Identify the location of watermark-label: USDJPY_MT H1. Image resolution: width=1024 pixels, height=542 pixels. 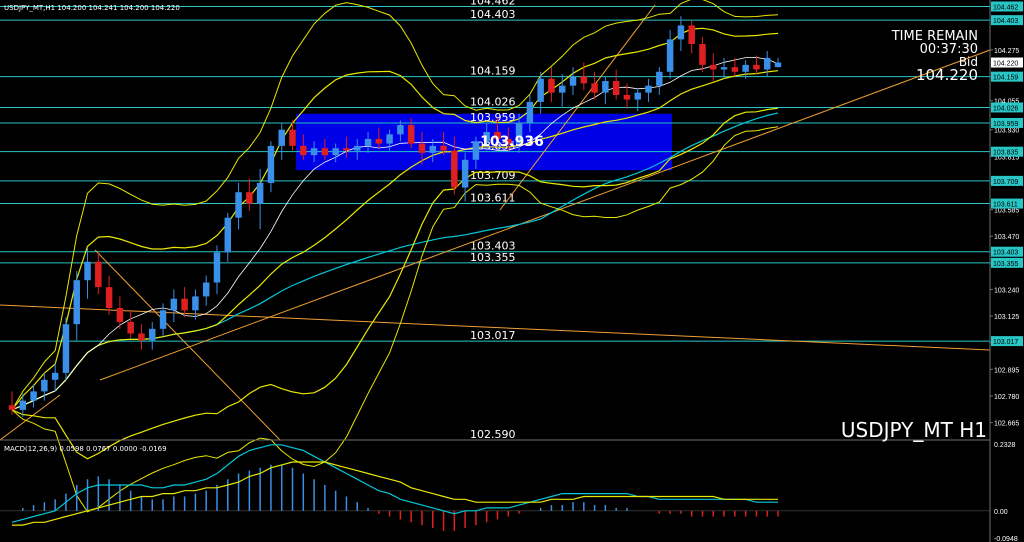
(914, 430).